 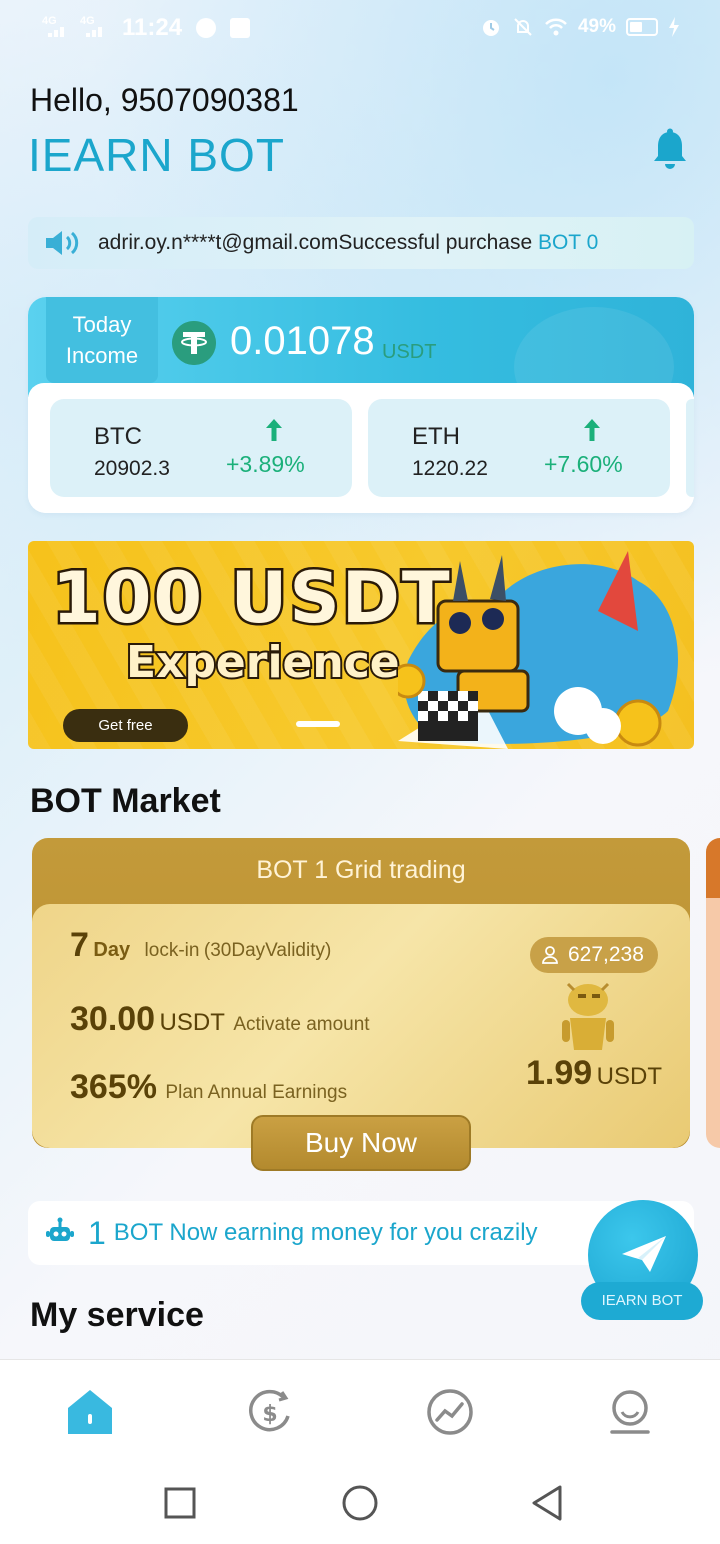 What do you see at coordinates (201, 448) in the screenshot?
I see `btc-ticker: BTC 20902.3 +3.89%` at bounding box center [201, 448].